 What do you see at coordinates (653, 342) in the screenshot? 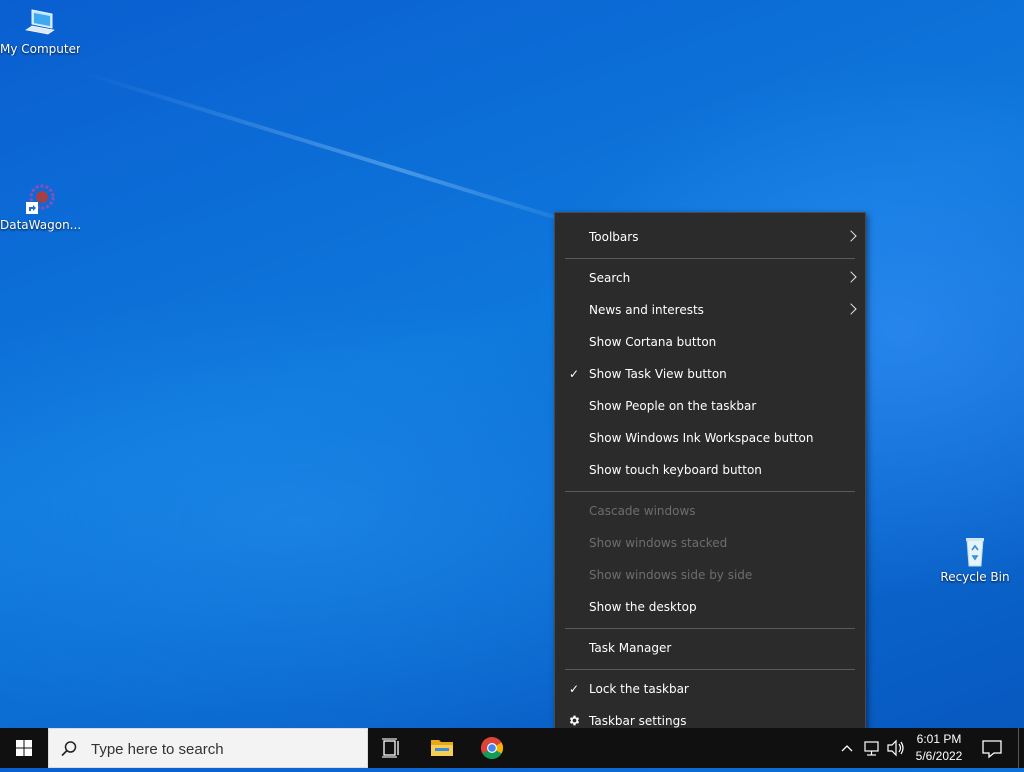
I see `menu-item-label: Show Cortana button` at bounding box center [653, 342].